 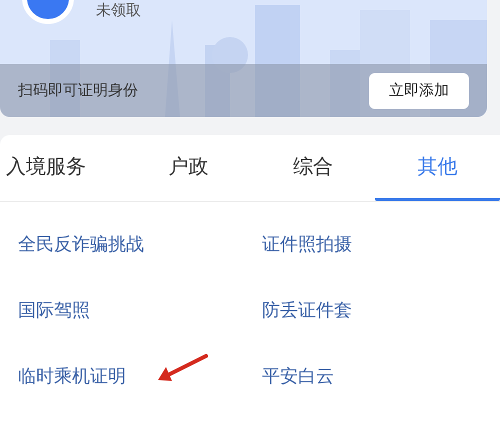 I want to click on service-link: 国际驾照, so click(x=54, y=310).